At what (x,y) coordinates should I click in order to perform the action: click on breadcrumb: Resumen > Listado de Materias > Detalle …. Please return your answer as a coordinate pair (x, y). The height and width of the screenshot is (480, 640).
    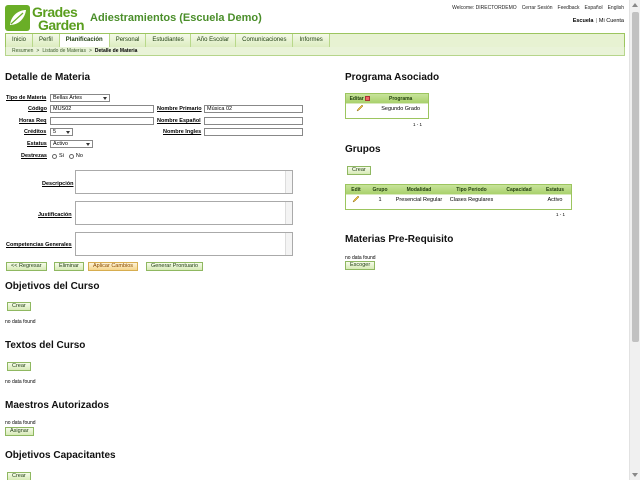
    Looking at the image, I should click on (315, 51).